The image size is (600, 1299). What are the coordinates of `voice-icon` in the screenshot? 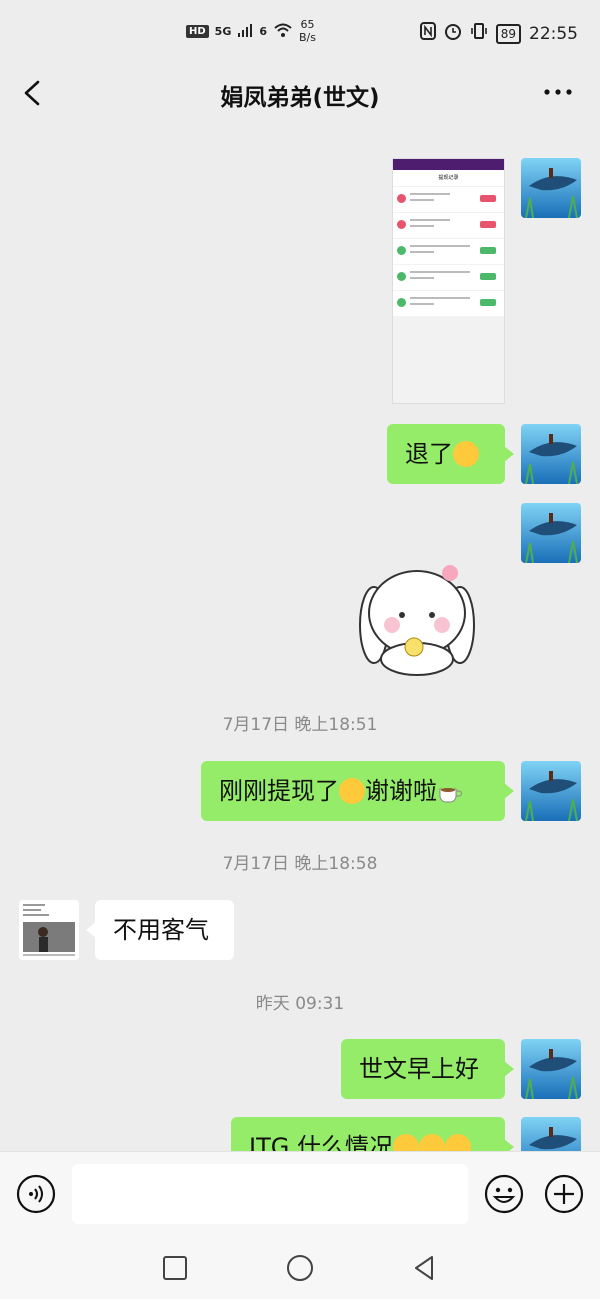 It's located at (36, 1194).